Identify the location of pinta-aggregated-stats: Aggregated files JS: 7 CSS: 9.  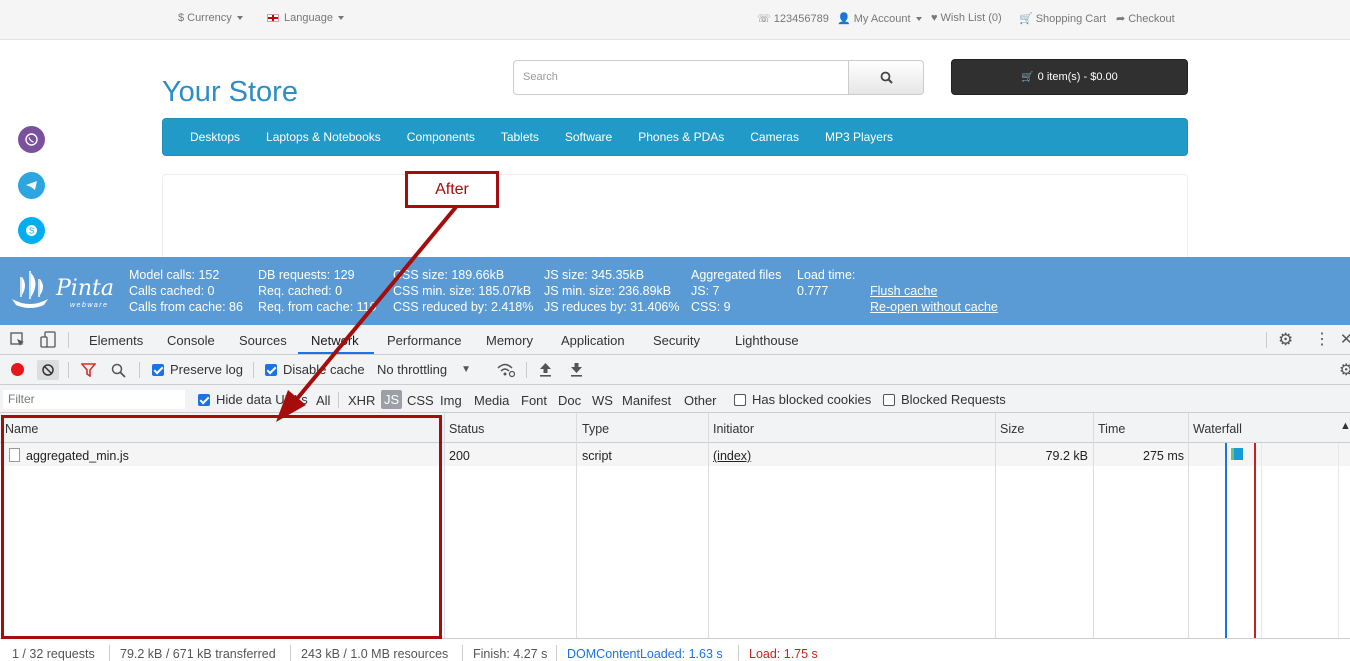
(736, 291).